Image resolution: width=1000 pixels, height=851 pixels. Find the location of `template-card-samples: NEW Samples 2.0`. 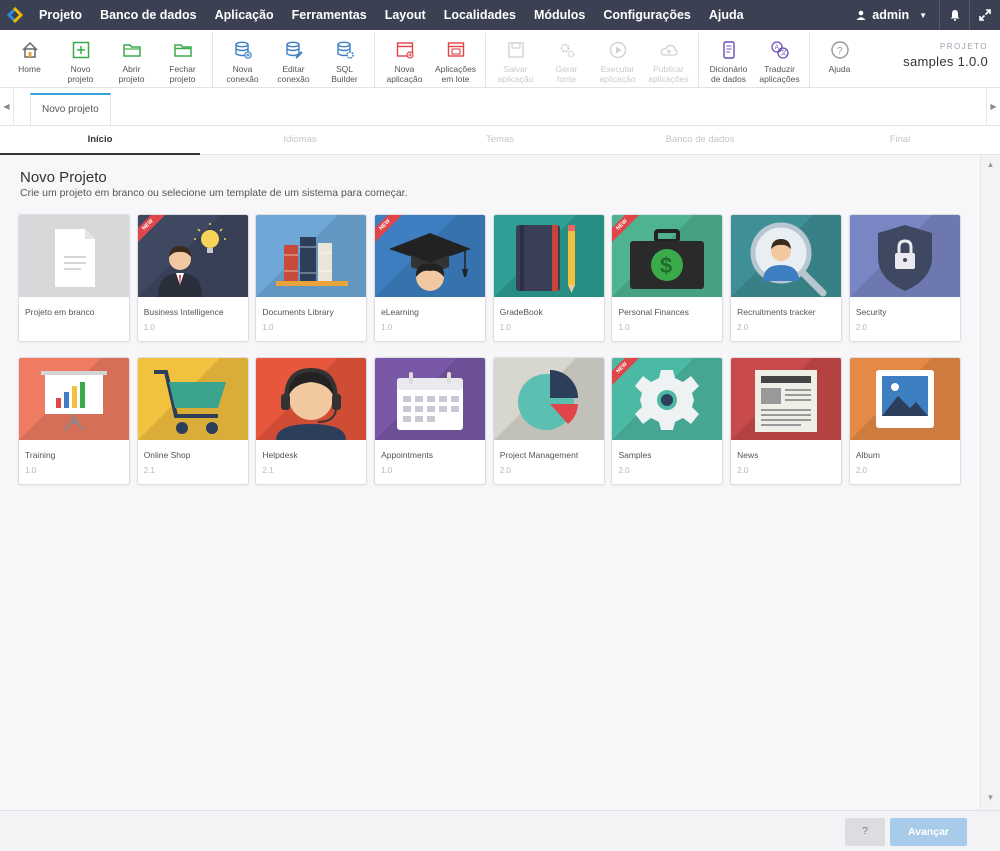

template-card-samples: NEW Samples 2.0 is located at coordinates (667, 421).